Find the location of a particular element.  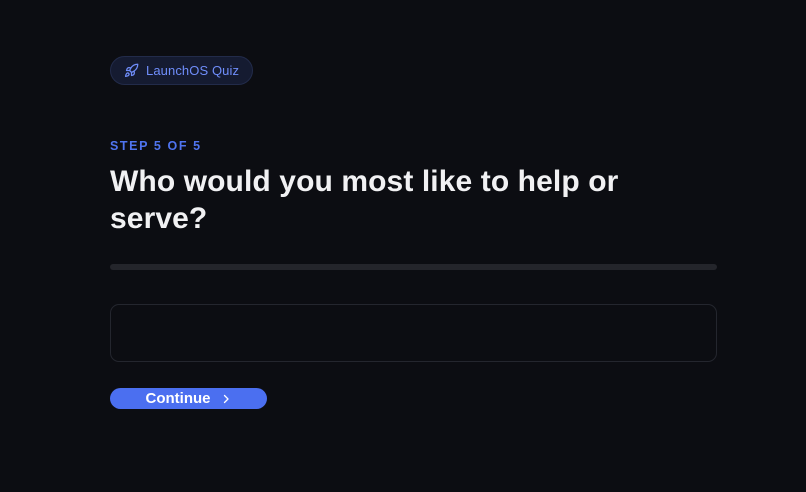

chevron-right-icon is located at coordinates (226, 399).